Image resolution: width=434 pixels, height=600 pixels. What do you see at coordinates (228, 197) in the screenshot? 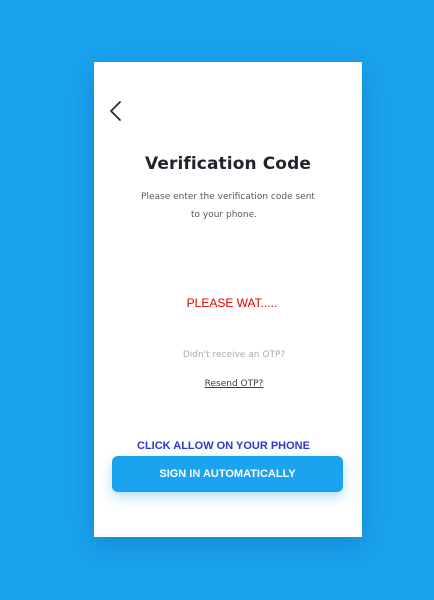
I see `instruction-line-1: Please enter the verification code sent` at bounding box center [228, 197].